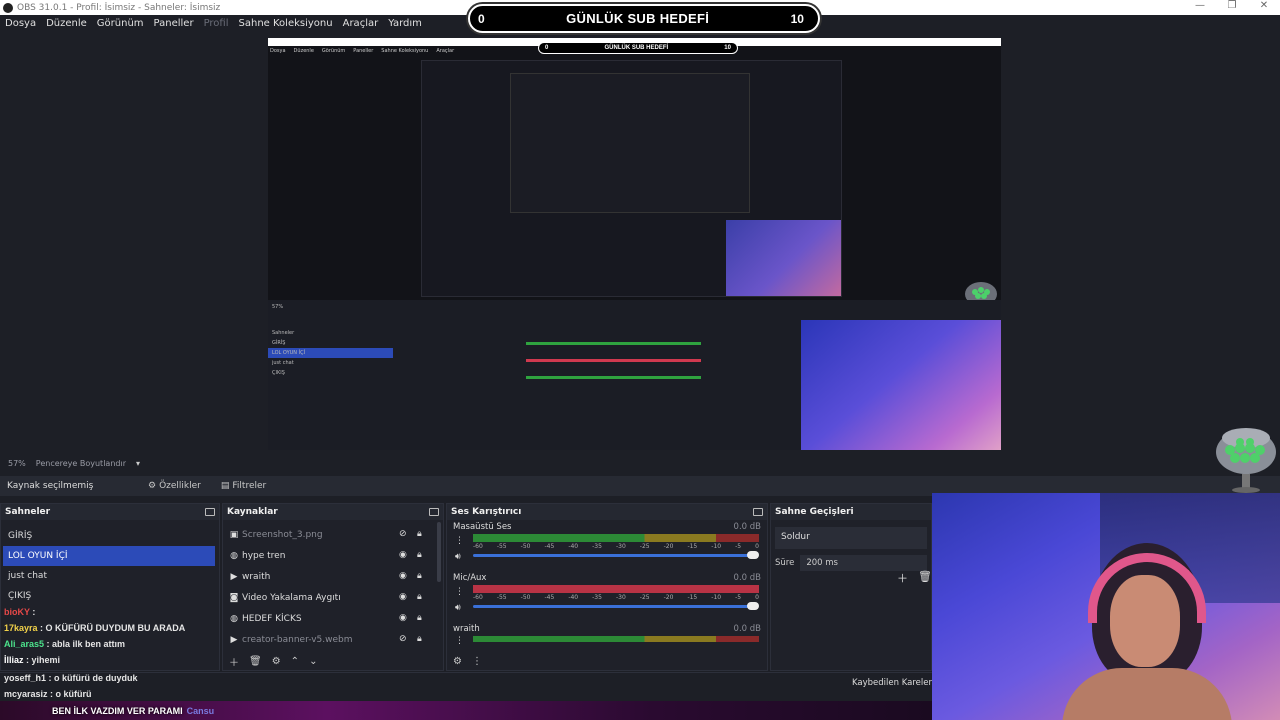 Image resolution: width=1280 pixels, height=720 pixels. Describe the element at coordinates (613, 343) in the screenshot. I see `preview-meter` at that location.